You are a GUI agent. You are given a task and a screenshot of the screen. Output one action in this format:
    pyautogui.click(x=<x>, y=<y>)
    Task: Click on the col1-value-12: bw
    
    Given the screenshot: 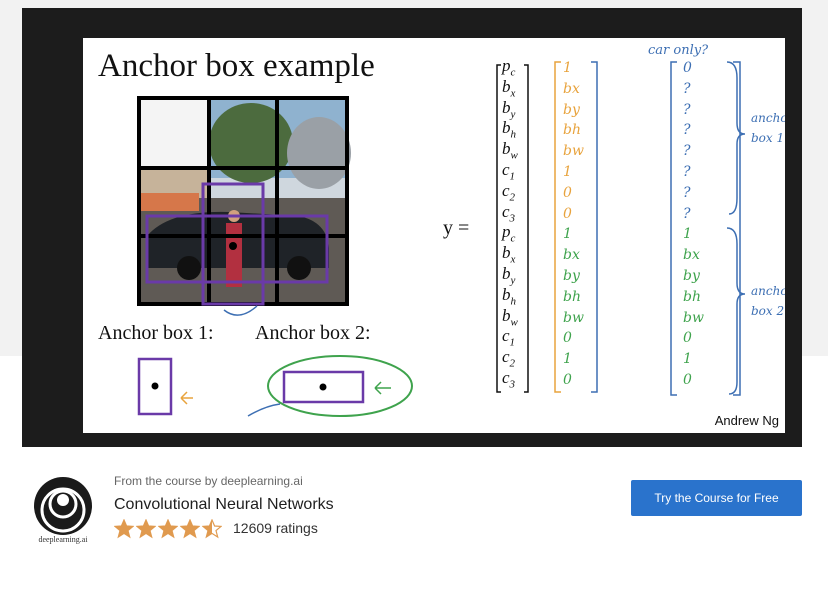 What is the action you would take?
    pyautogui.click(x=573, y=317)
    